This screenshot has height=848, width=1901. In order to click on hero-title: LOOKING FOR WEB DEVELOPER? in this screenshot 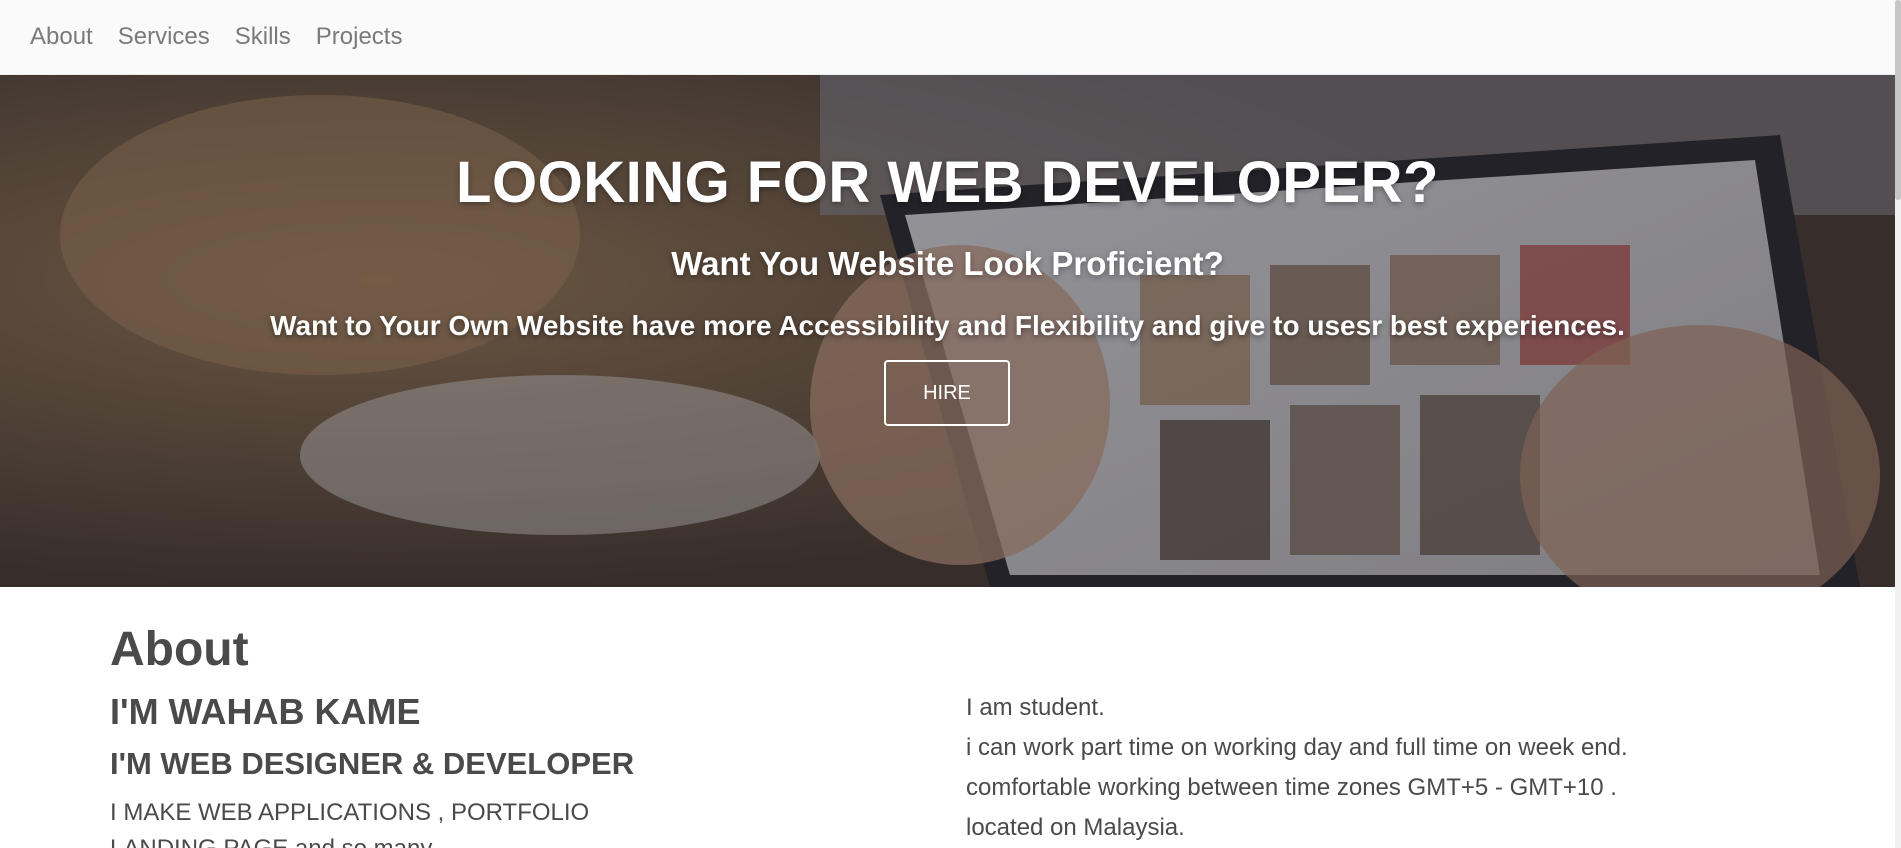, I will do `click(947, 182)`.